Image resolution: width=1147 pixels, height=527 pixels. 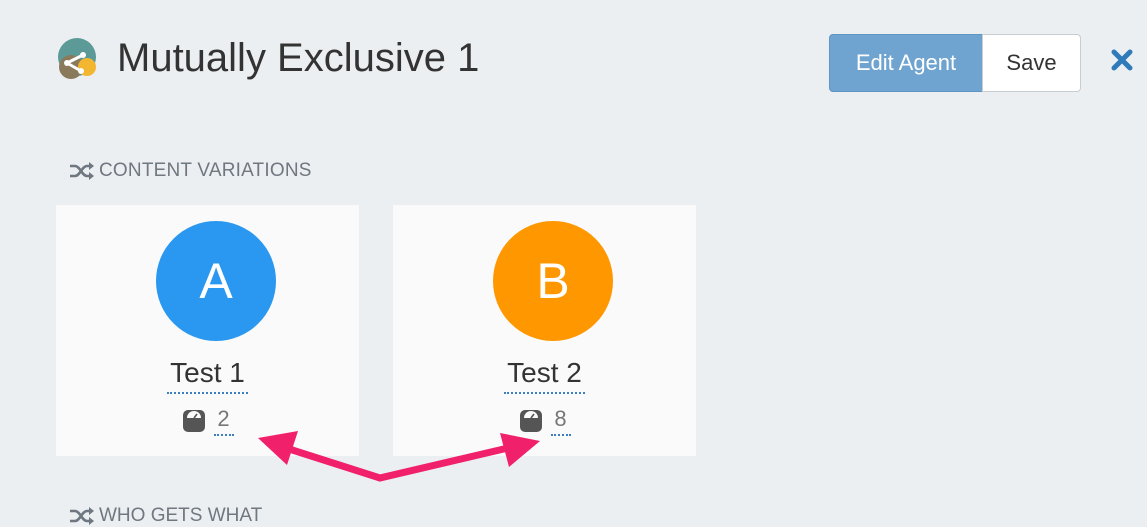 What do you see at coordinates (1122, 60) in the screenshot?
I see `close-icon` at bounding box center [1122, 60].